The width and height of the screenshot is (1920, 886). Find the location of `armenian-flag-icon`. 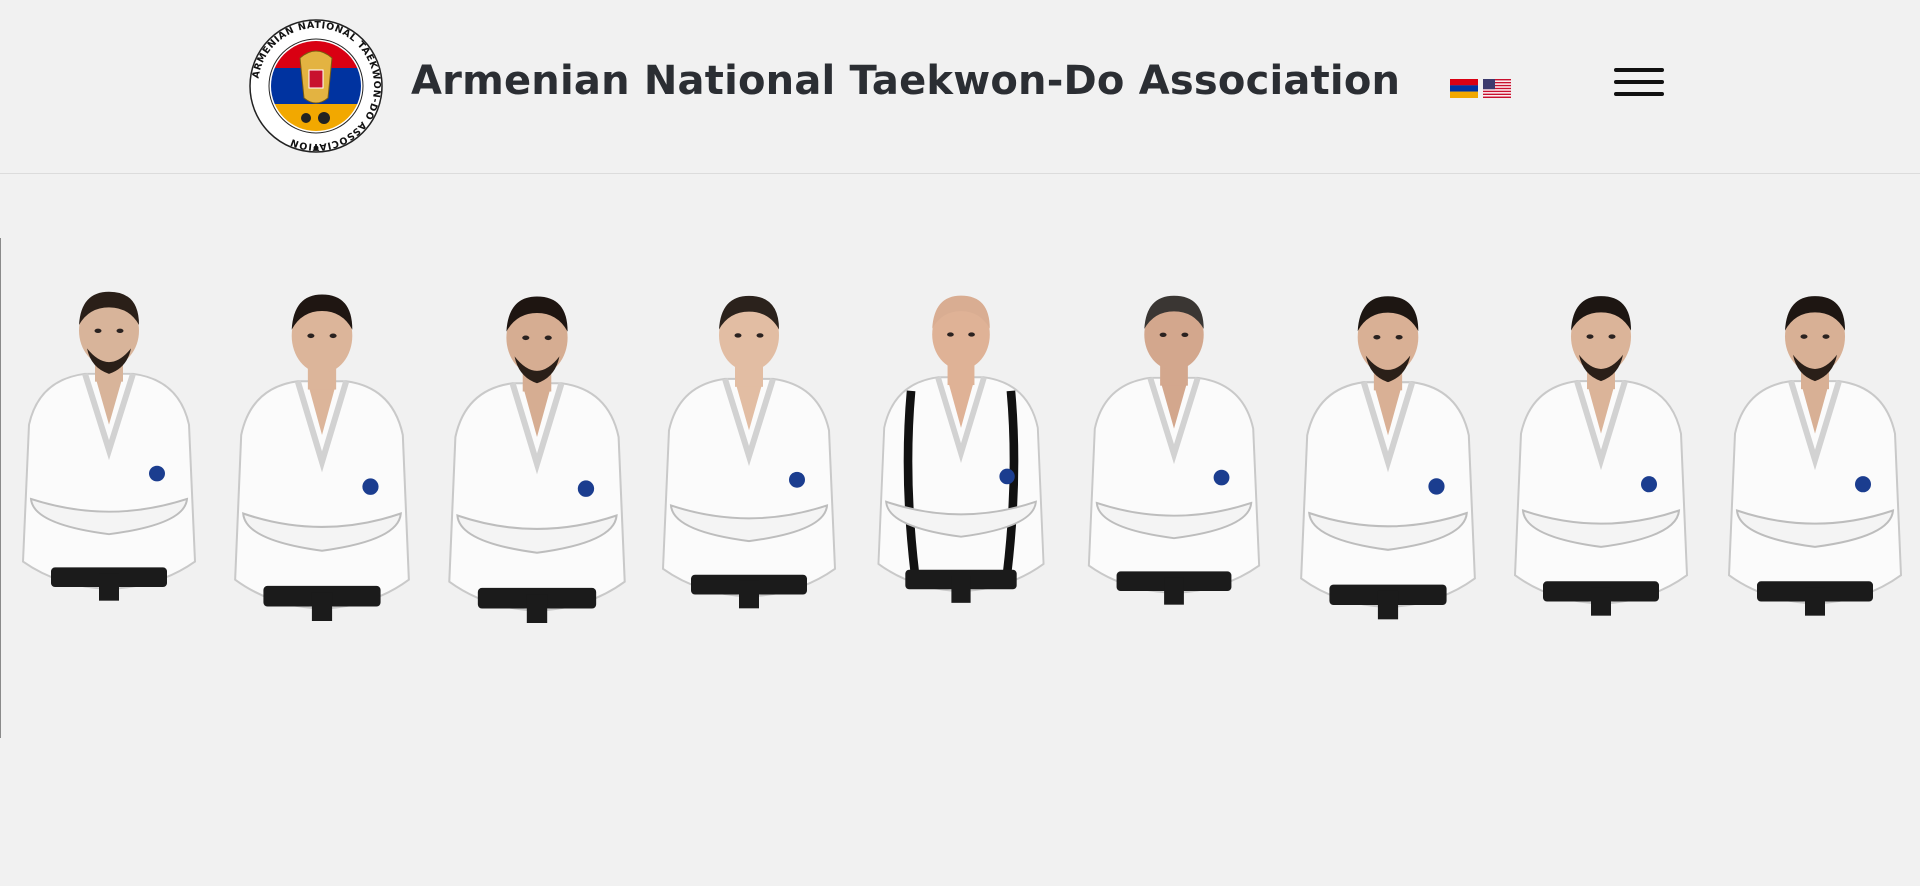

armenian-flag-icon is located at coordinates (1464, 88).